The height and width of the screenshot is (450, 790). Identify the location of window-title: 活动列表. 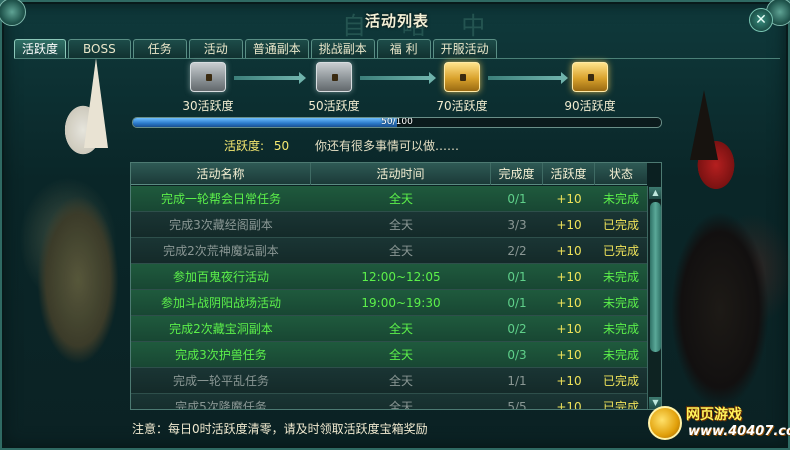
(396, 20).